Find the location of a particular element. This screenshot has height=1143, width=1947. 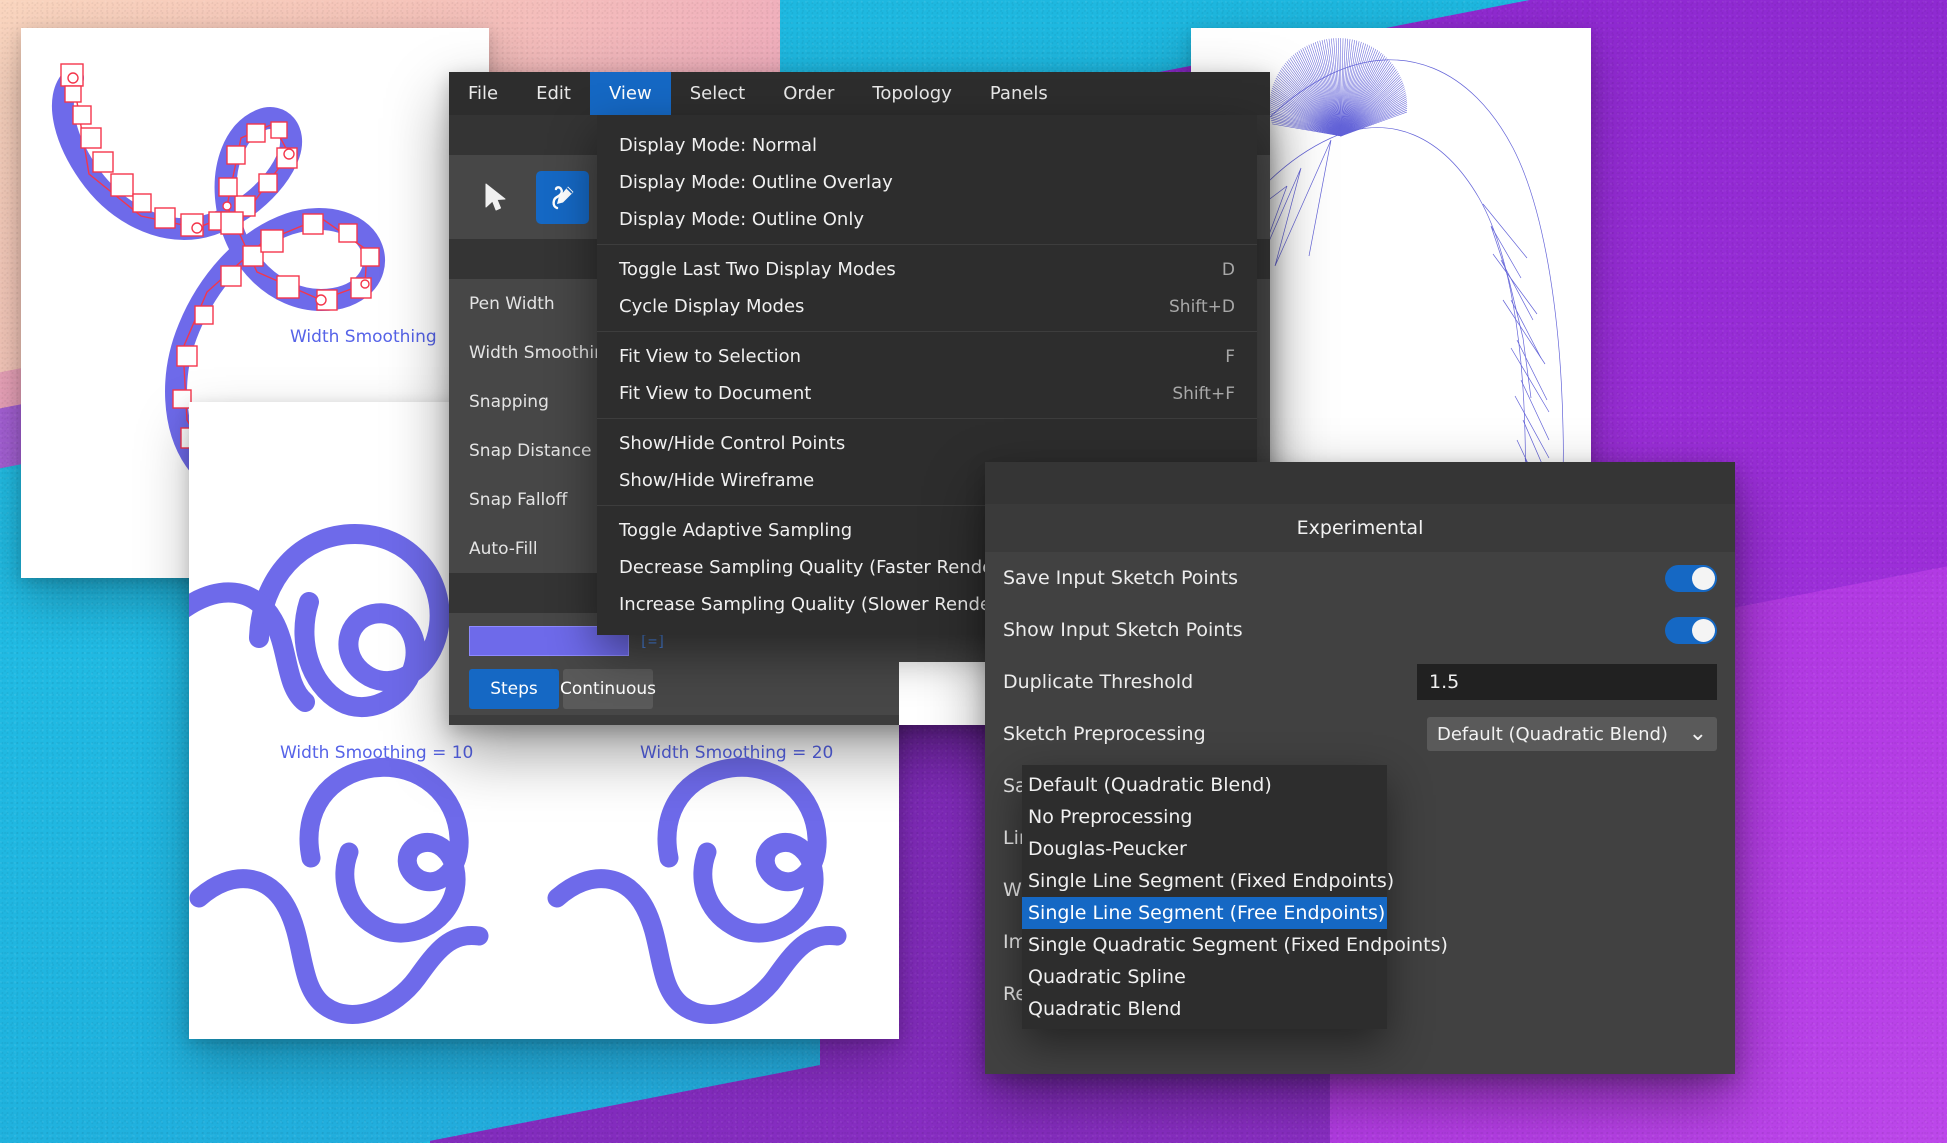

view-menu-item-label: Display Mode: Outline Only is located at coordinates (741, 219).